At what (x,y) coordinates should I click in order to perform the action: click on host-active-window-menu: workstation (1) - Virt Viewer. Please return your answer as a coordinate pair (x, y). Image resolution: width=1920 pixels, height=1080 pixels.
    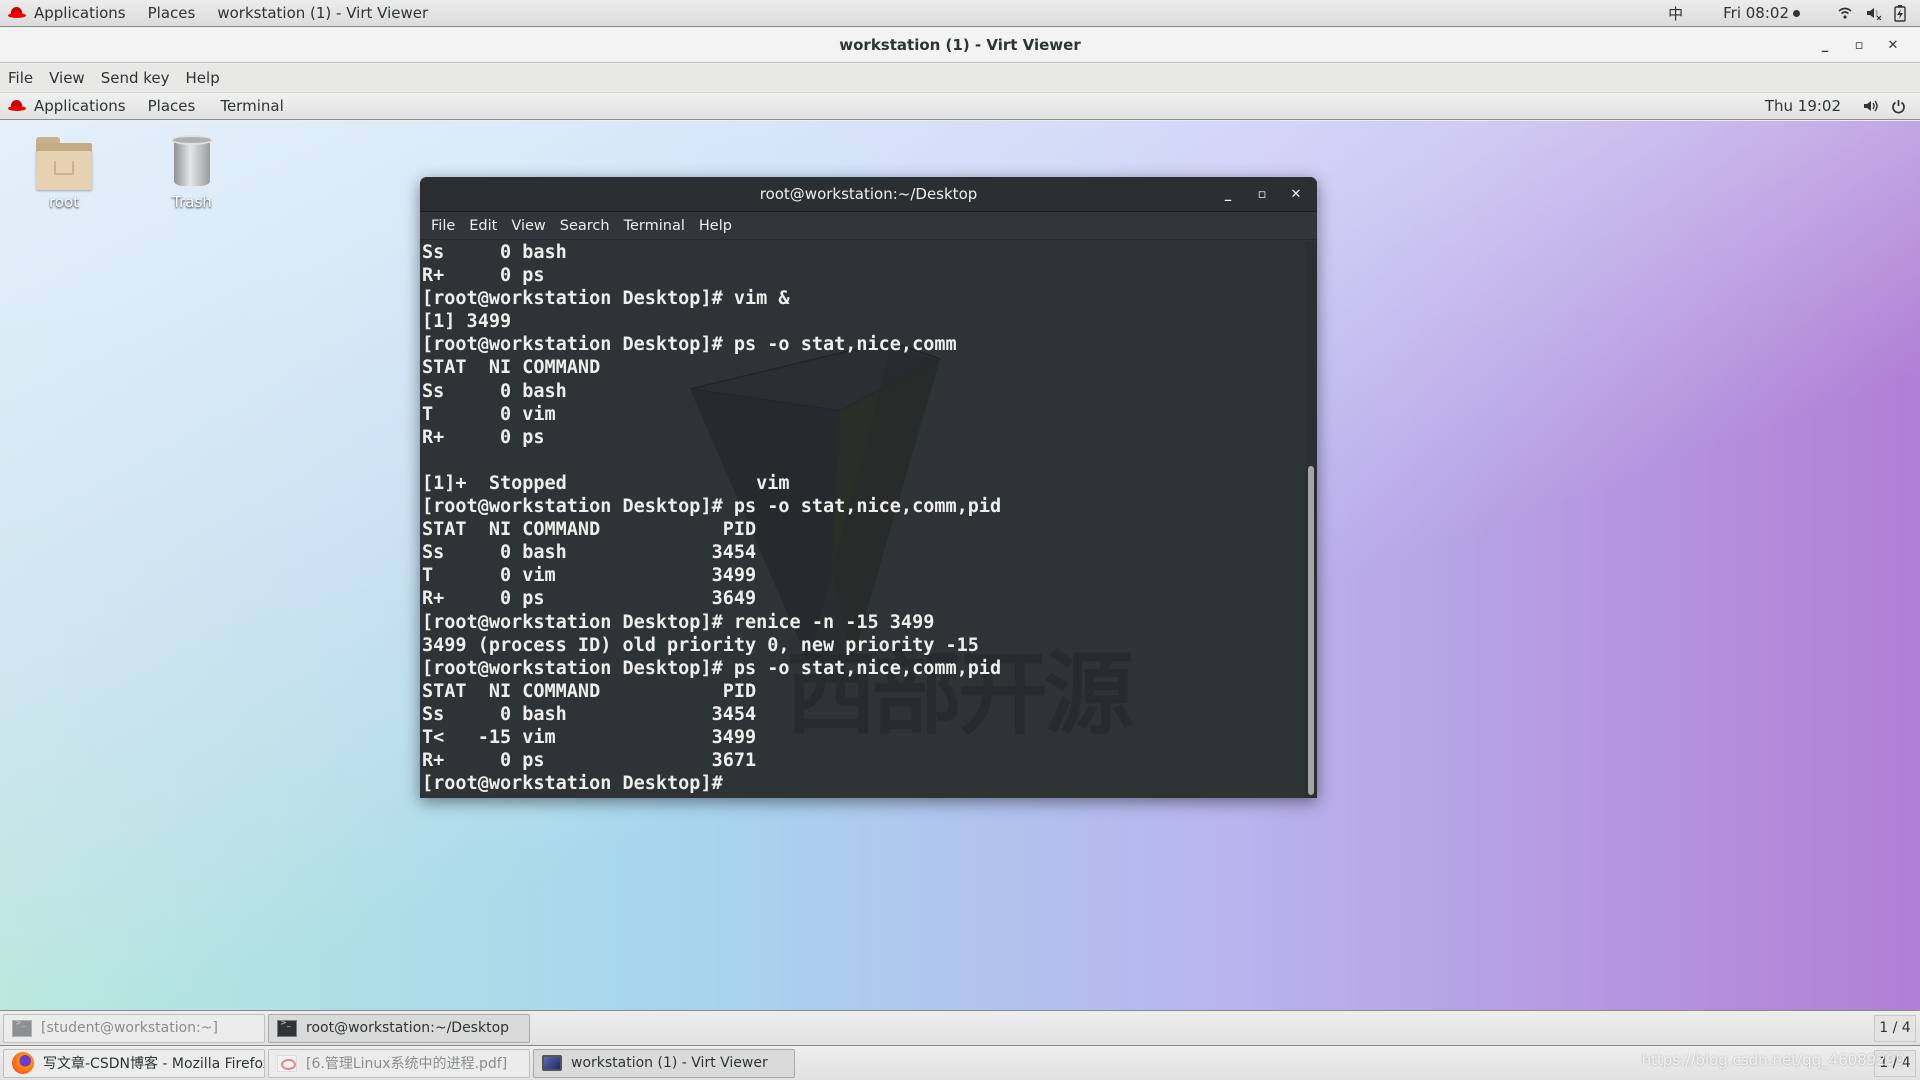
    Looking at the image, I should click on (322, 13).